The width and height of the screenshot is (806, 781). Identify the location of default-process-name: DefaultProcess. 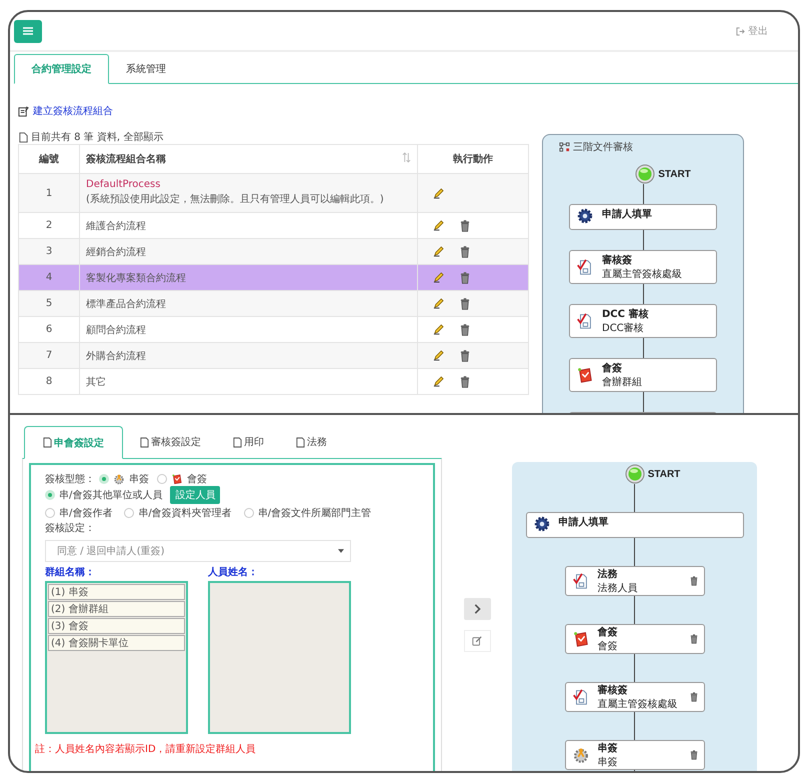
(124, 184).